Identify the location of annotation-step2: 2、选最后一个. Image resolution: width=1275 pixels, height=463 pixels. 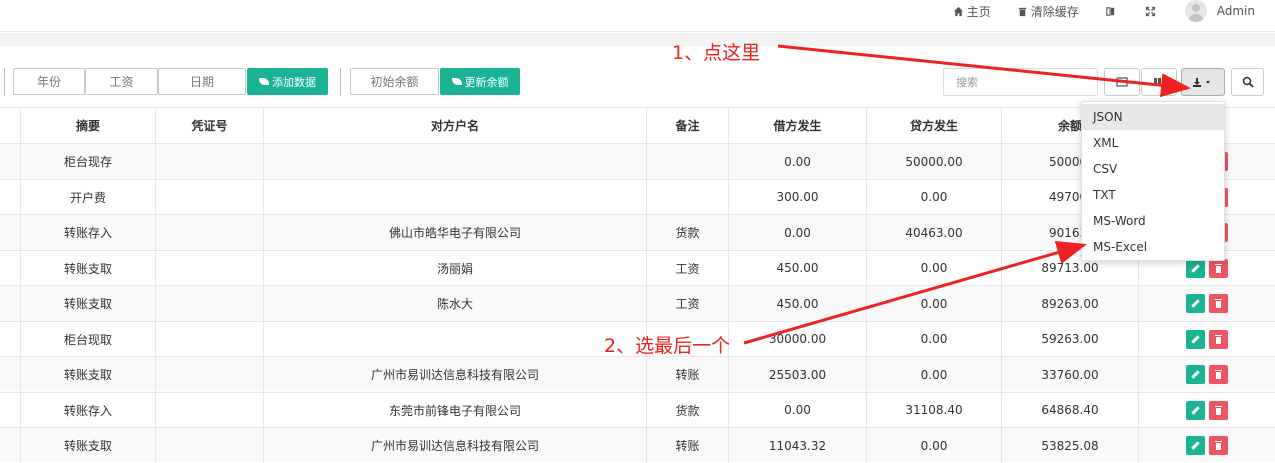
(667, 346).